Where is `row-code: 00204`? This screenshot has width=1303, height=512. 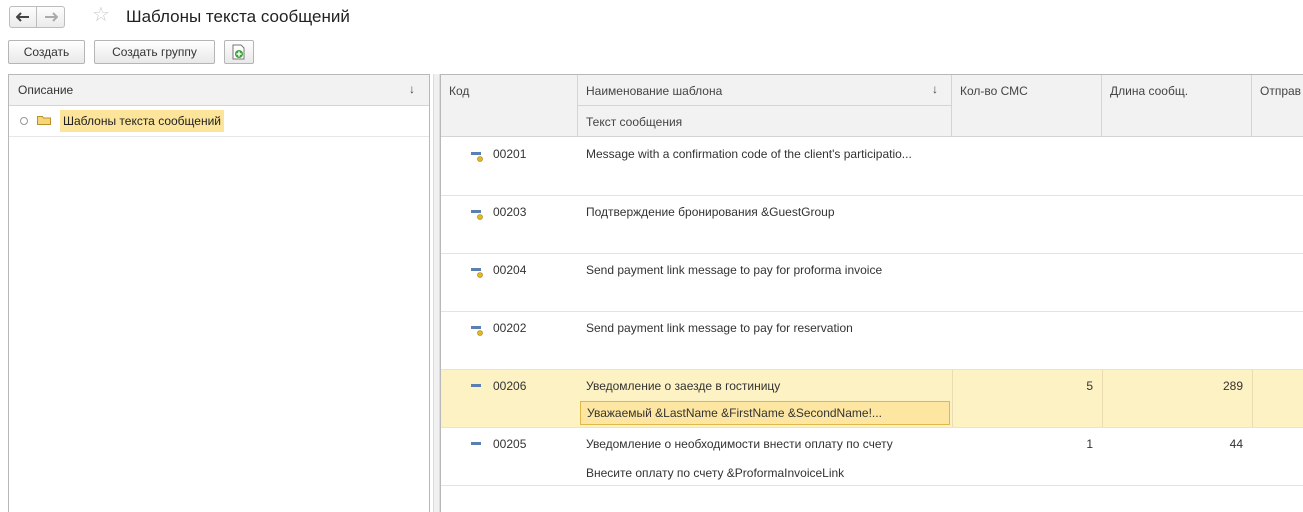
row-code: 00204 is located at coordinates (510, 270).